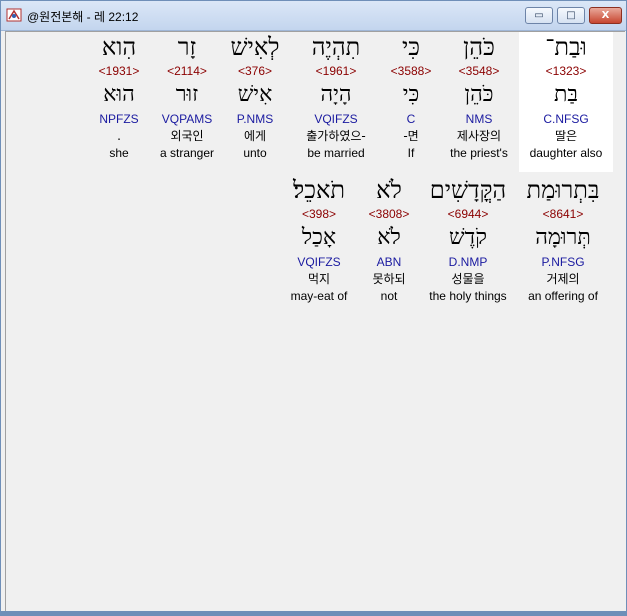 The image size is (627, 616). What do you see at coordinates (563, 296) in the screenshot?
I see `english-gloss: an offering of` at bounding box center [563, 296].